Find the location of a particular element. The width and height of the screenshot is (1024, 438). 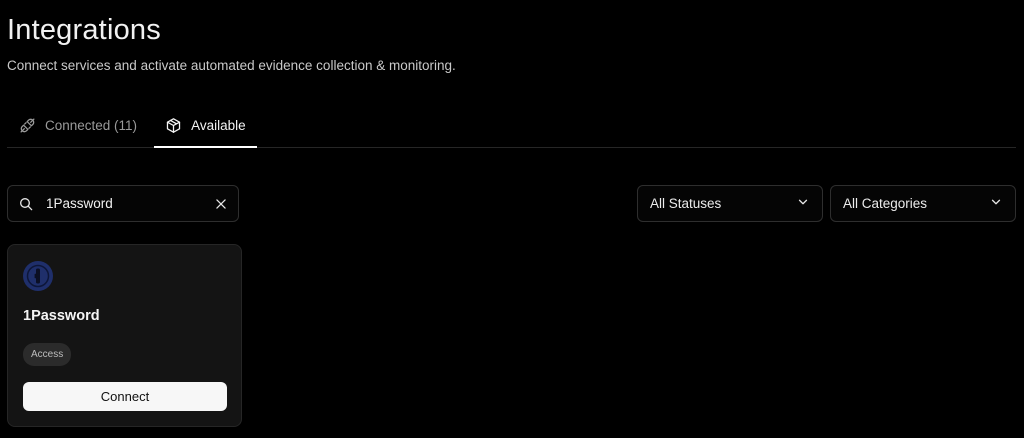

status-filter-select: All Statuses is located at coordinates (730, 203).